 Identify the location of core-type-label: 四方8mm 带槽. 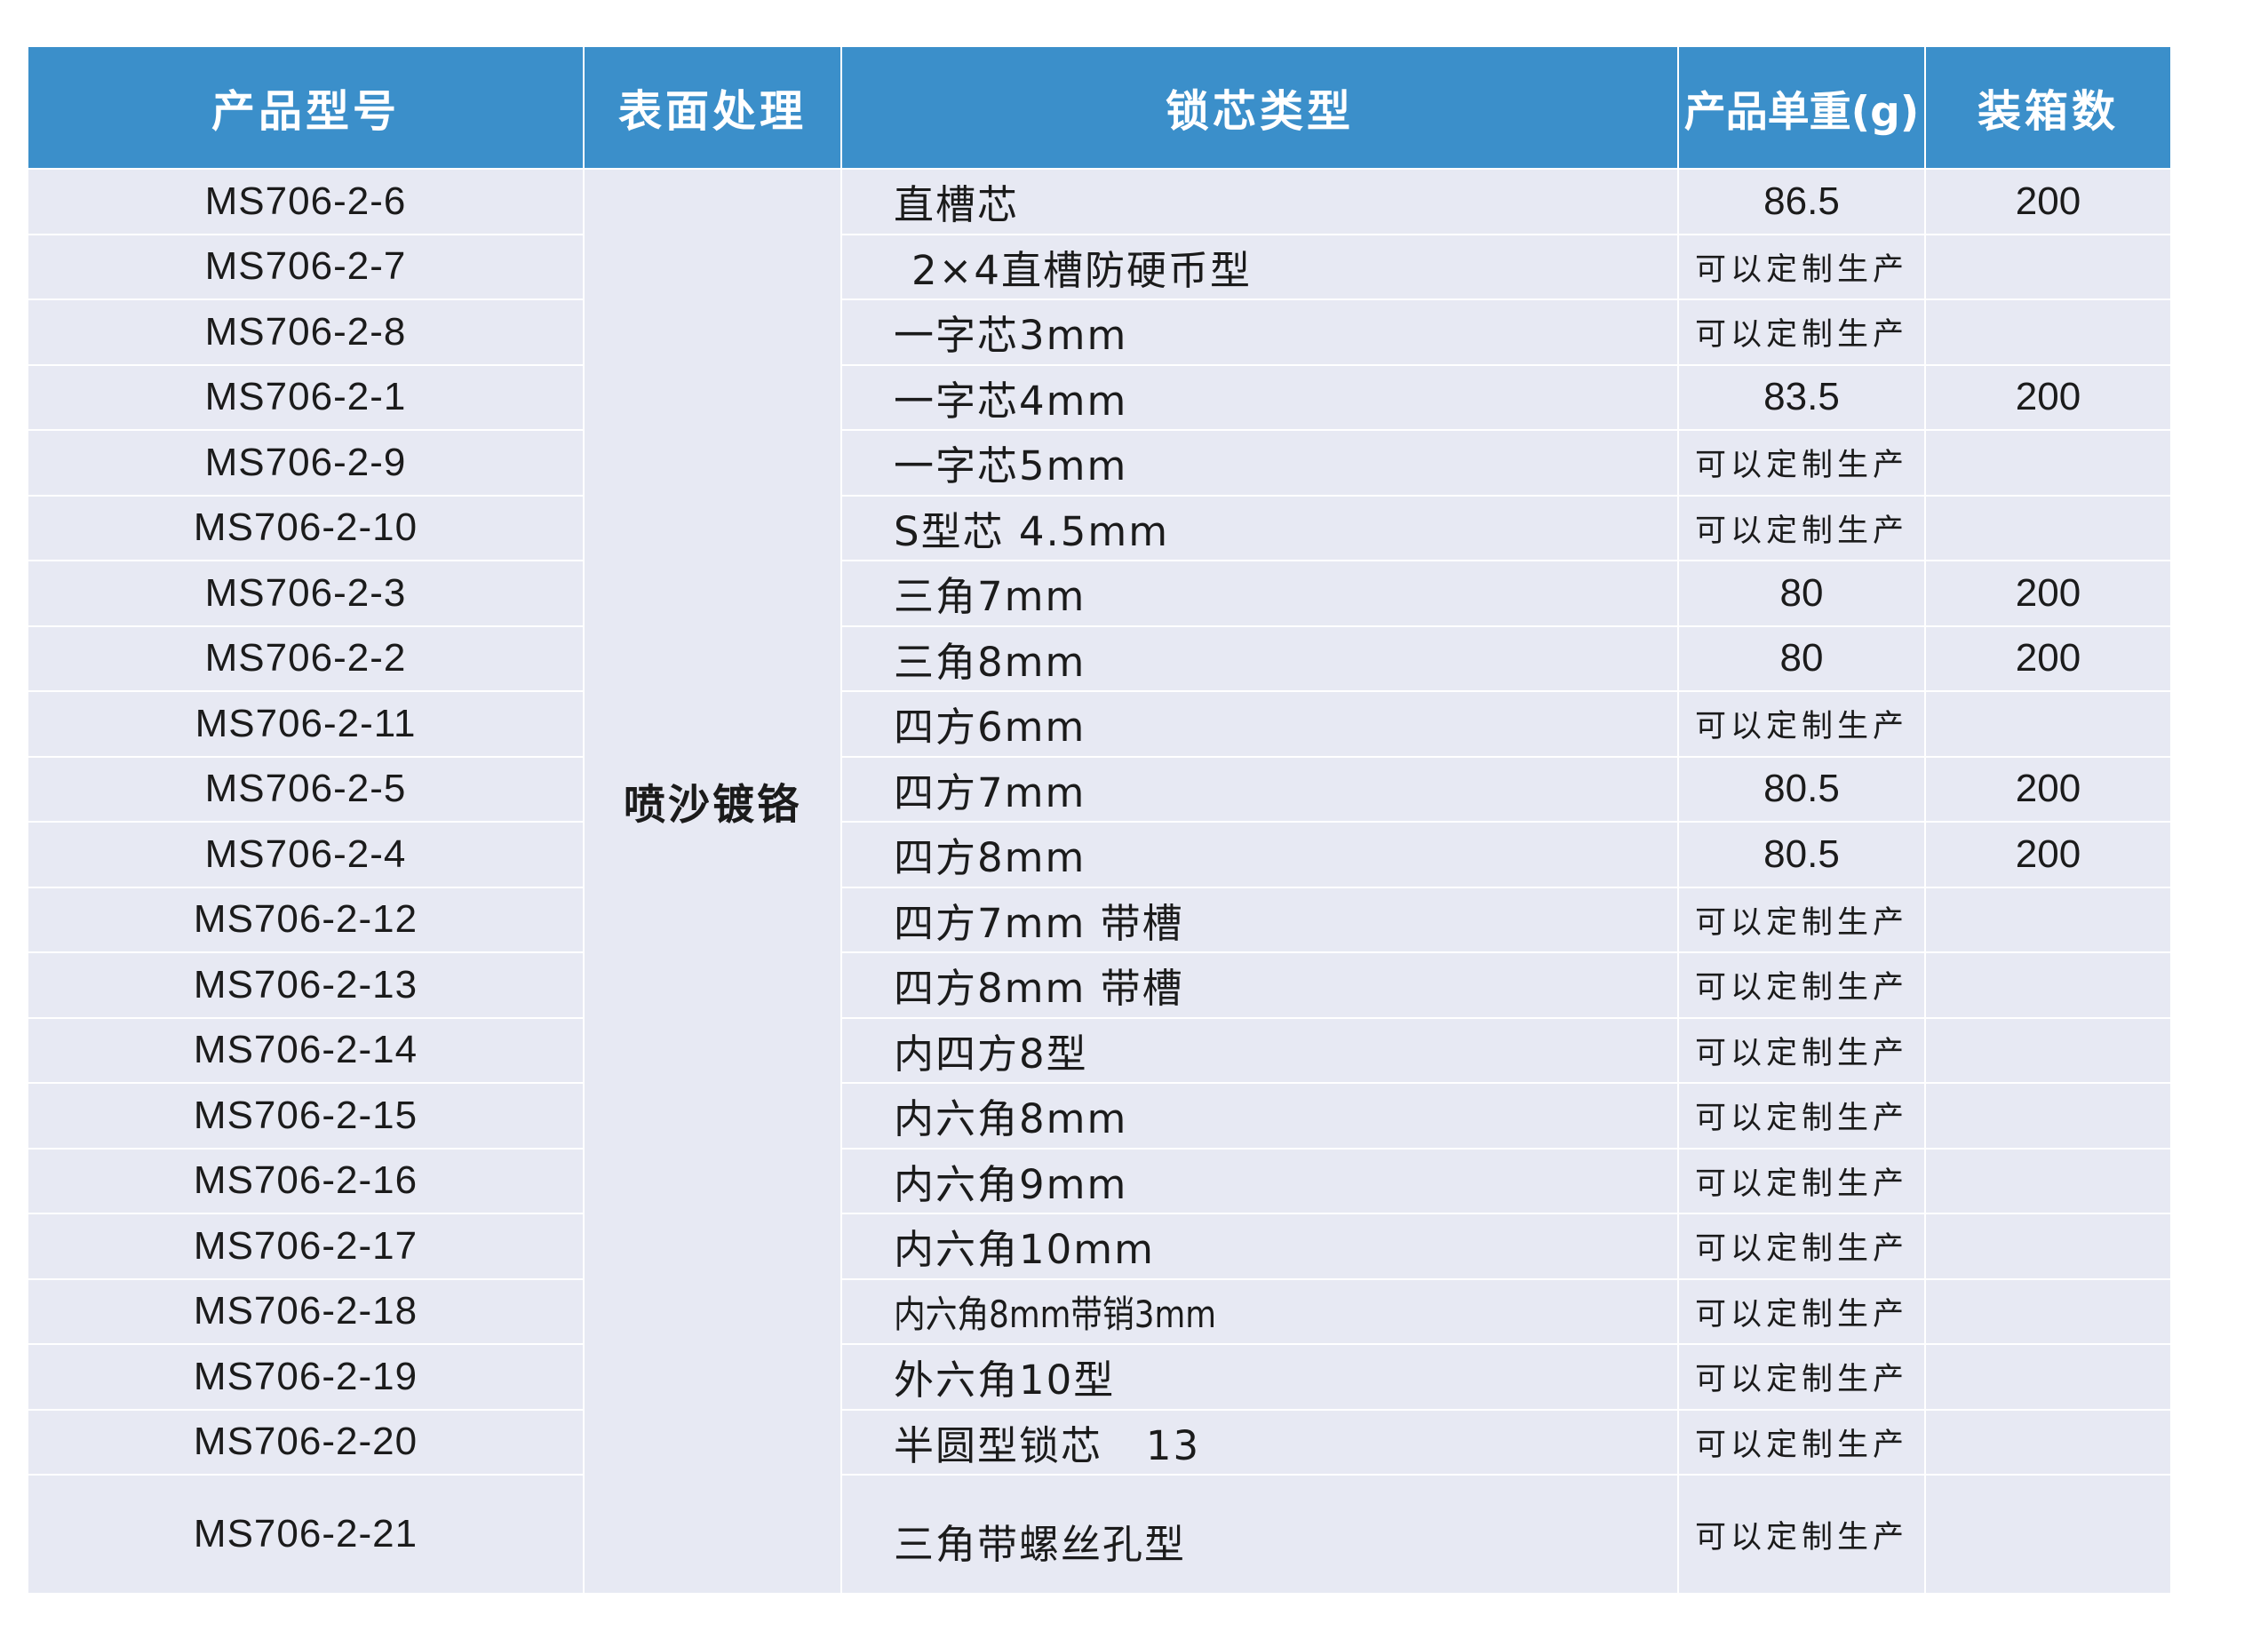
(1039, 989).